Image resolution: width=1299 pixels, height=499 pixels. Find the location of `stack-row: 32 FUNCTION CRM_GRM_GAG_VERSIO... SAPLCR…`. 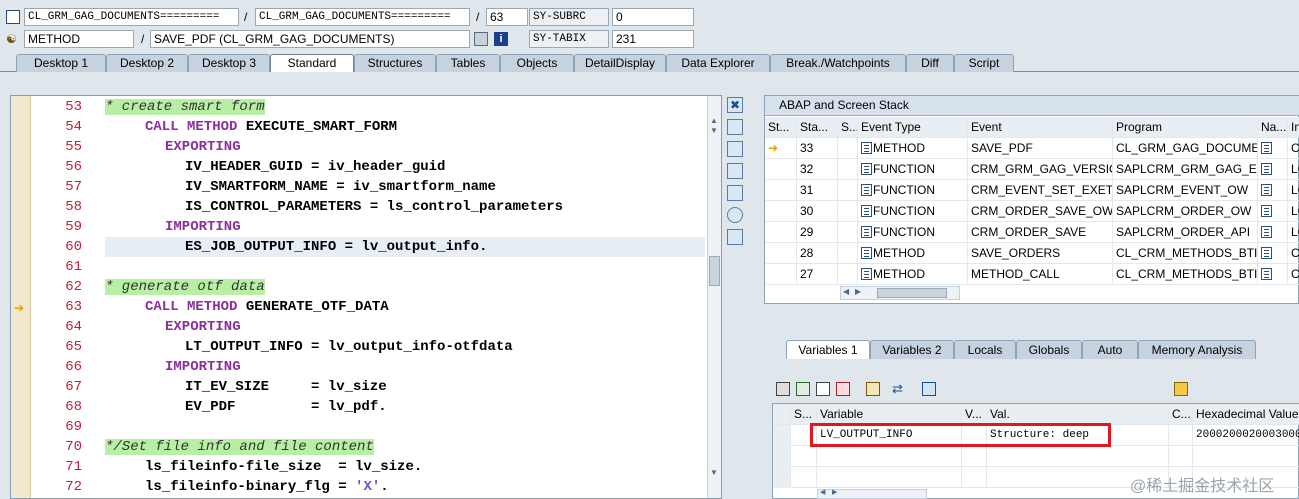

stack-row: 32 FUNCTION CRM_GRM_GAG_VERSIO... SAPLCR… is located at coordinates (1032, 169).